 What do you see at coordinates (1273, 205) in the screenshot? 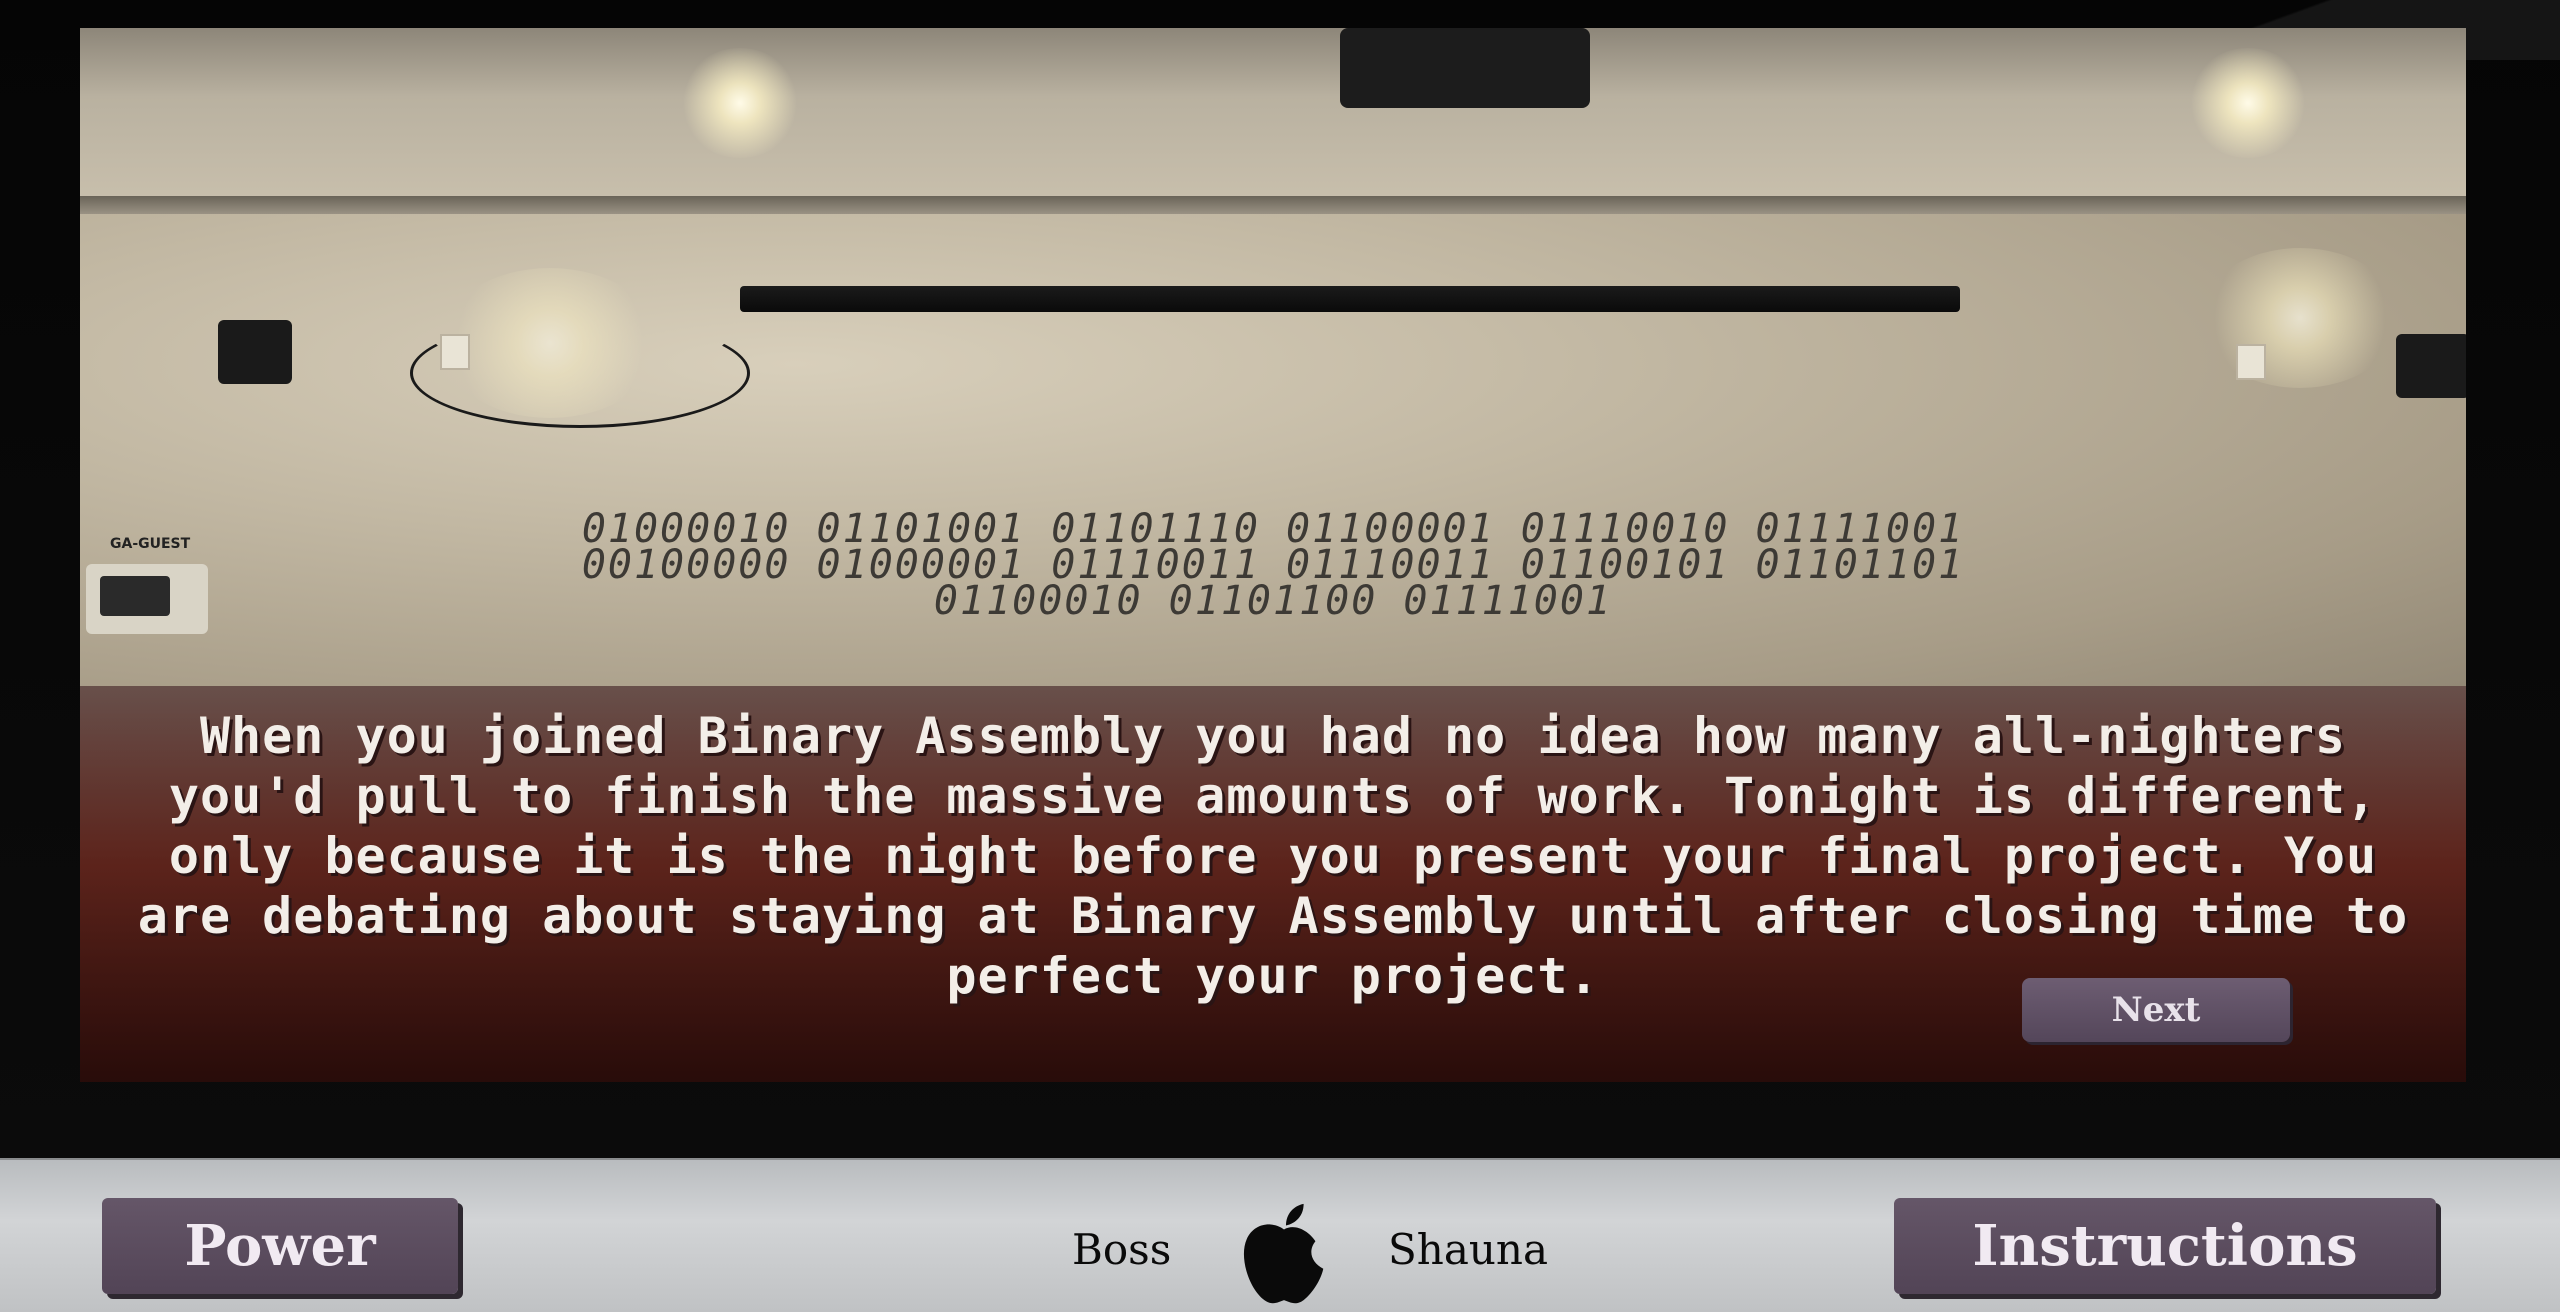
I see `ceiling-trim` at bounding box center [1273, 205].